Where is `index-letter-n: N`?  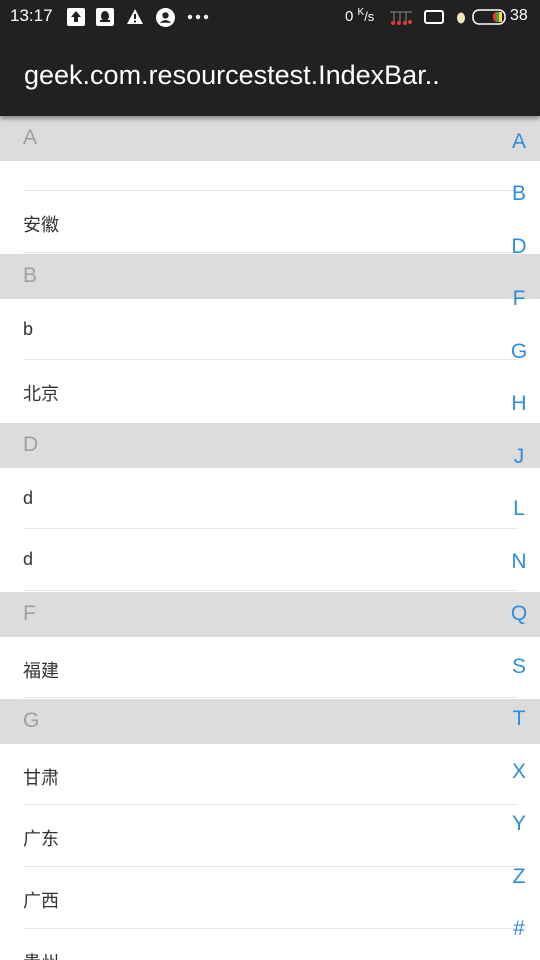
index-letter-n: N is located at coordinates (519, 562).